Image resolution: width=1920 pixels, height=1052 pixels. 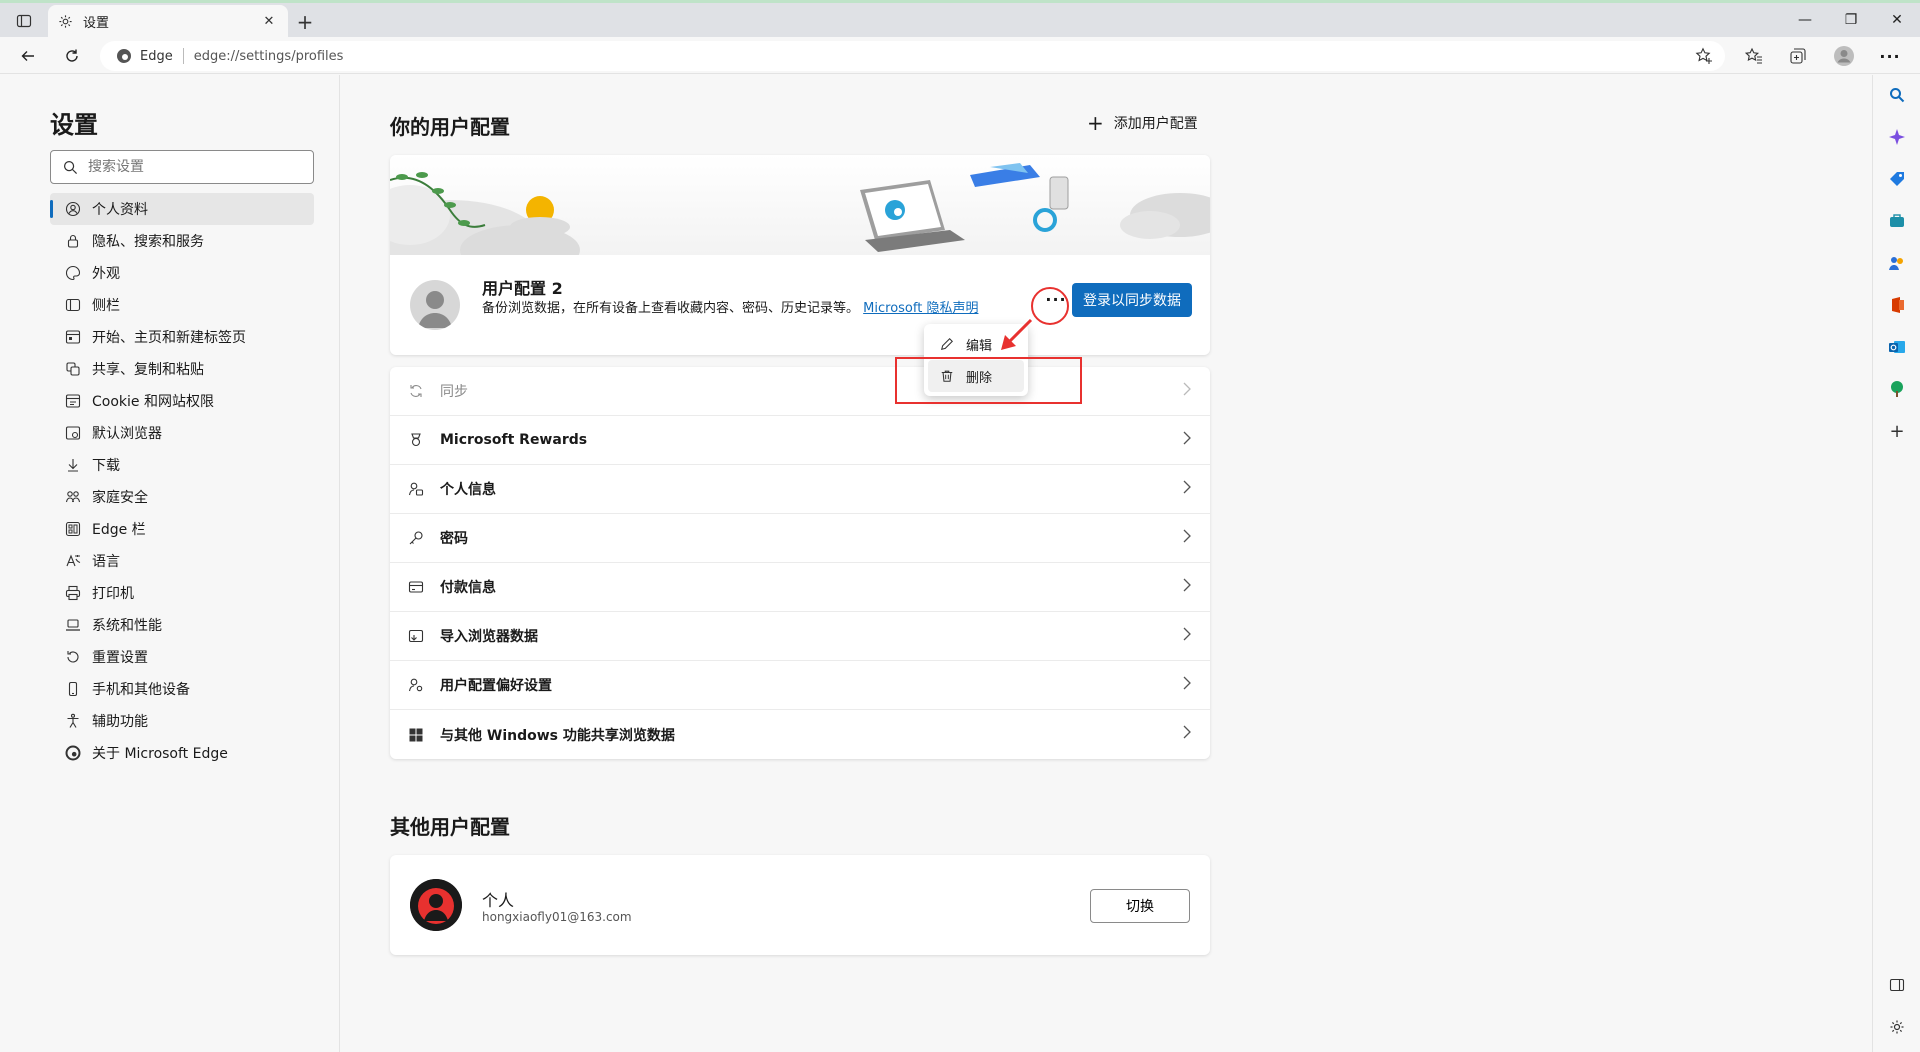 What do you see at coordinates (182, 433) in the screenshot?
I see `sidebar-item: 默认浏览器` at bounding box center [182, 433].